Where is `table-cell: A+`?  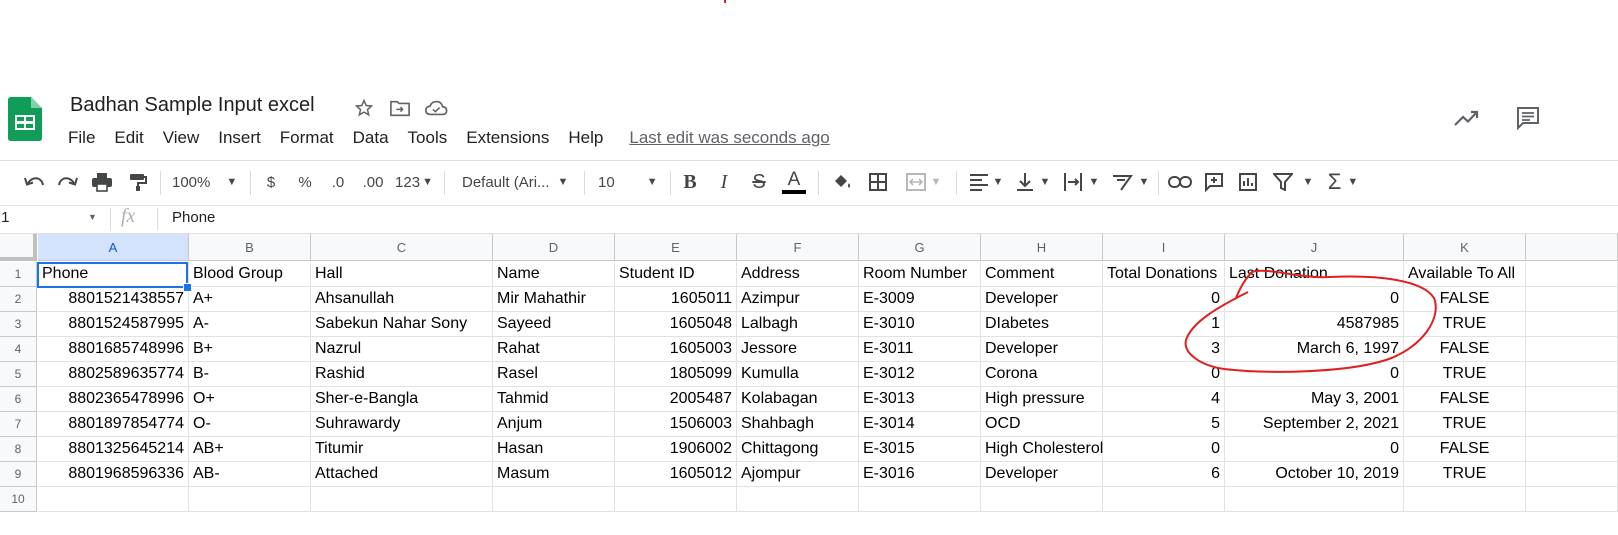 table-cell: A+ is located at coordinates (250, 299).